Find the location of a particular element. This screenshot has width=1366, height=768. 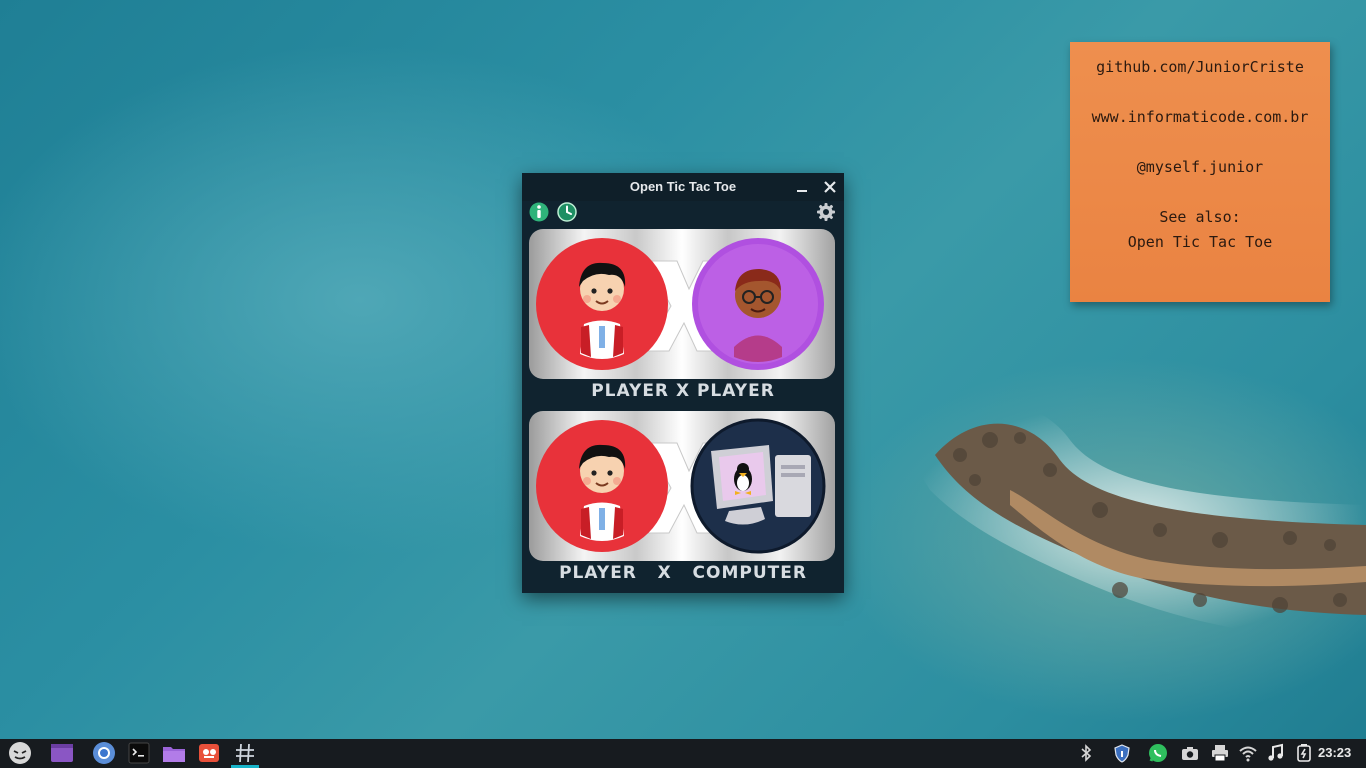

tux-computer-avatar is located at coordinates (758, 486).